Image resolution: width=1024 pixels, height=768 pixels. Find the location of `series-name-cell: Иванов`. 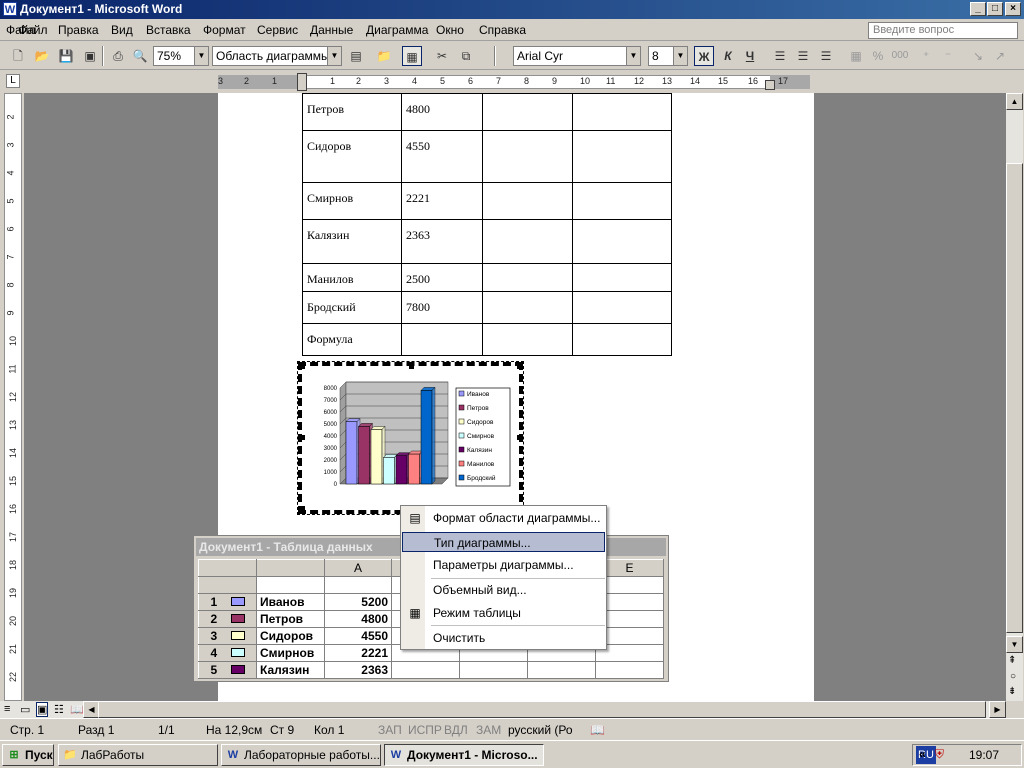

series-name-cell: Иванов is located at coordinates (290, 602).